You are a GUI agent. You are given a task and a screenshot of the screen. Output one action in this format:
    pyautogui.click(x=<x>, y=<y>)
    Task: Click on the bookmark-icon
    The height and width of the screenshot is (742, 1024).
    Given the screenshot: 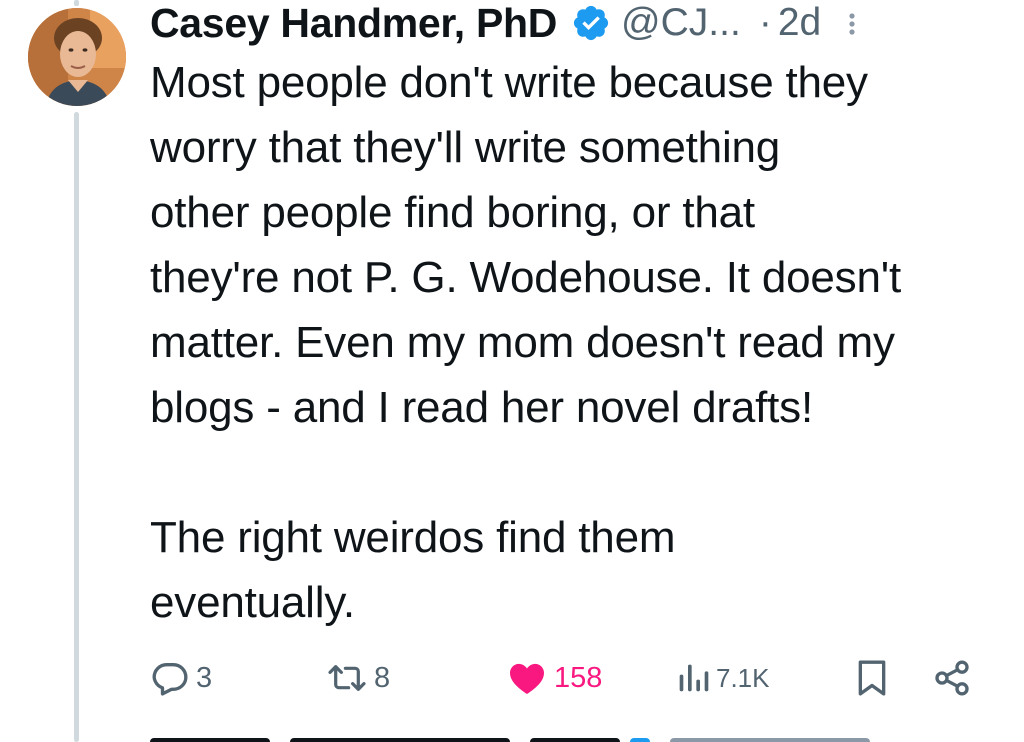 What is the action you would take?
    pyautogui.click(x=872, y=678)
    